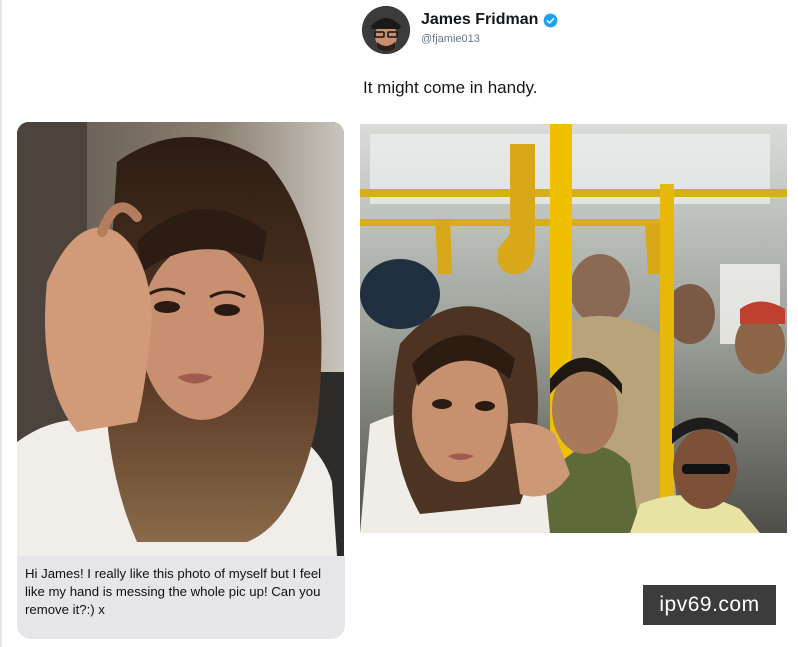  What do you see at coordinates (450, 87) in the screenshot?
I see `tweet-text: It might come in handy.` at bounding box center [450, 87].